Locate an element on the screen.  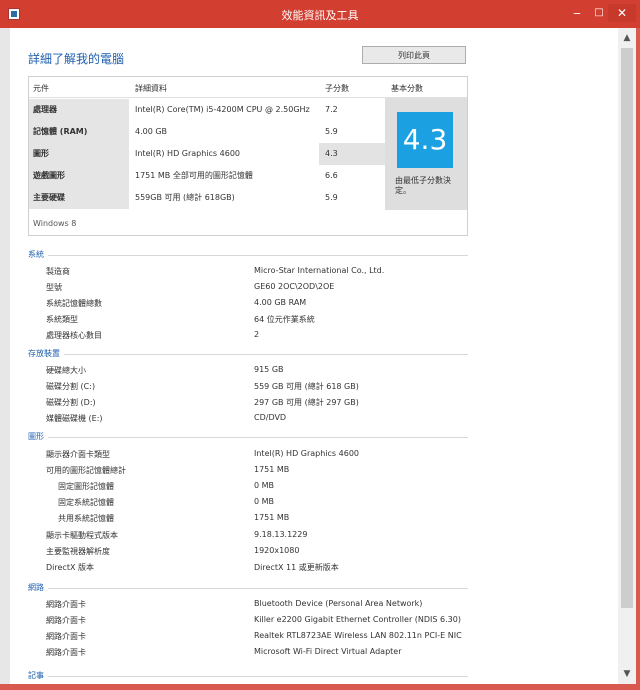
title-bar: 效能資訊及工具 ‒ □ ✕ is located at coordinates (320, 14).